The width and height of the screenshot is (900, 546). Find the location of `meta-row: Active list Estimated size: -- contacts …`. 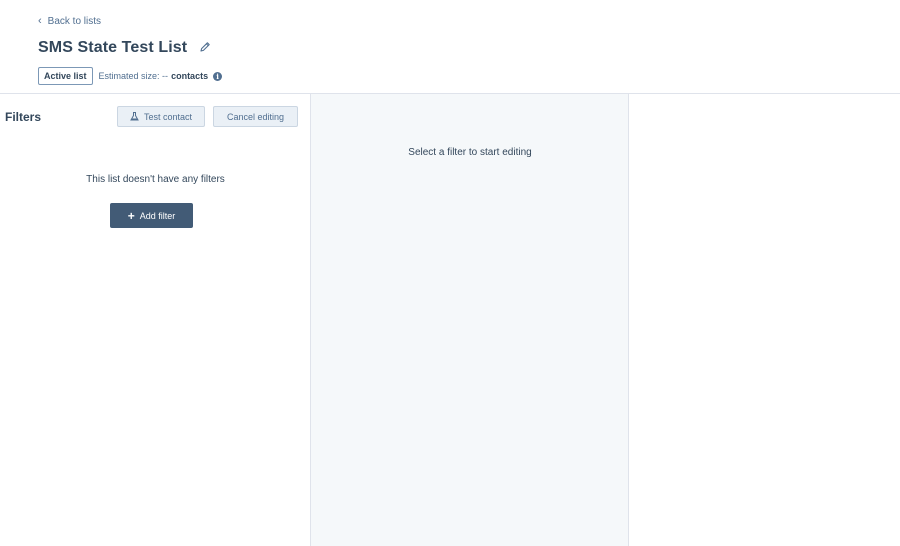

meta-row: Active list Estimated size: -- contacts … is located at coordinates (130, 76).